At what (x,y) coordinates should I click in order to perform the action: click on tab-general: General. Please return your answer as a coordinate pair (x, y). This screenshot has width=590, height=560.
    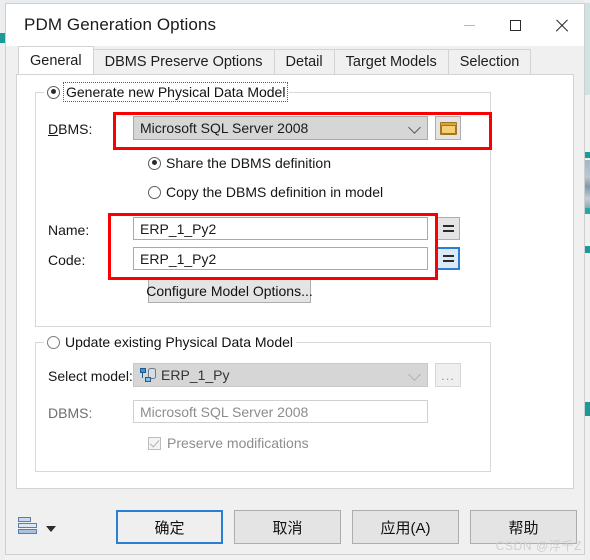
    Looking at the image, I should click on (56, 60).